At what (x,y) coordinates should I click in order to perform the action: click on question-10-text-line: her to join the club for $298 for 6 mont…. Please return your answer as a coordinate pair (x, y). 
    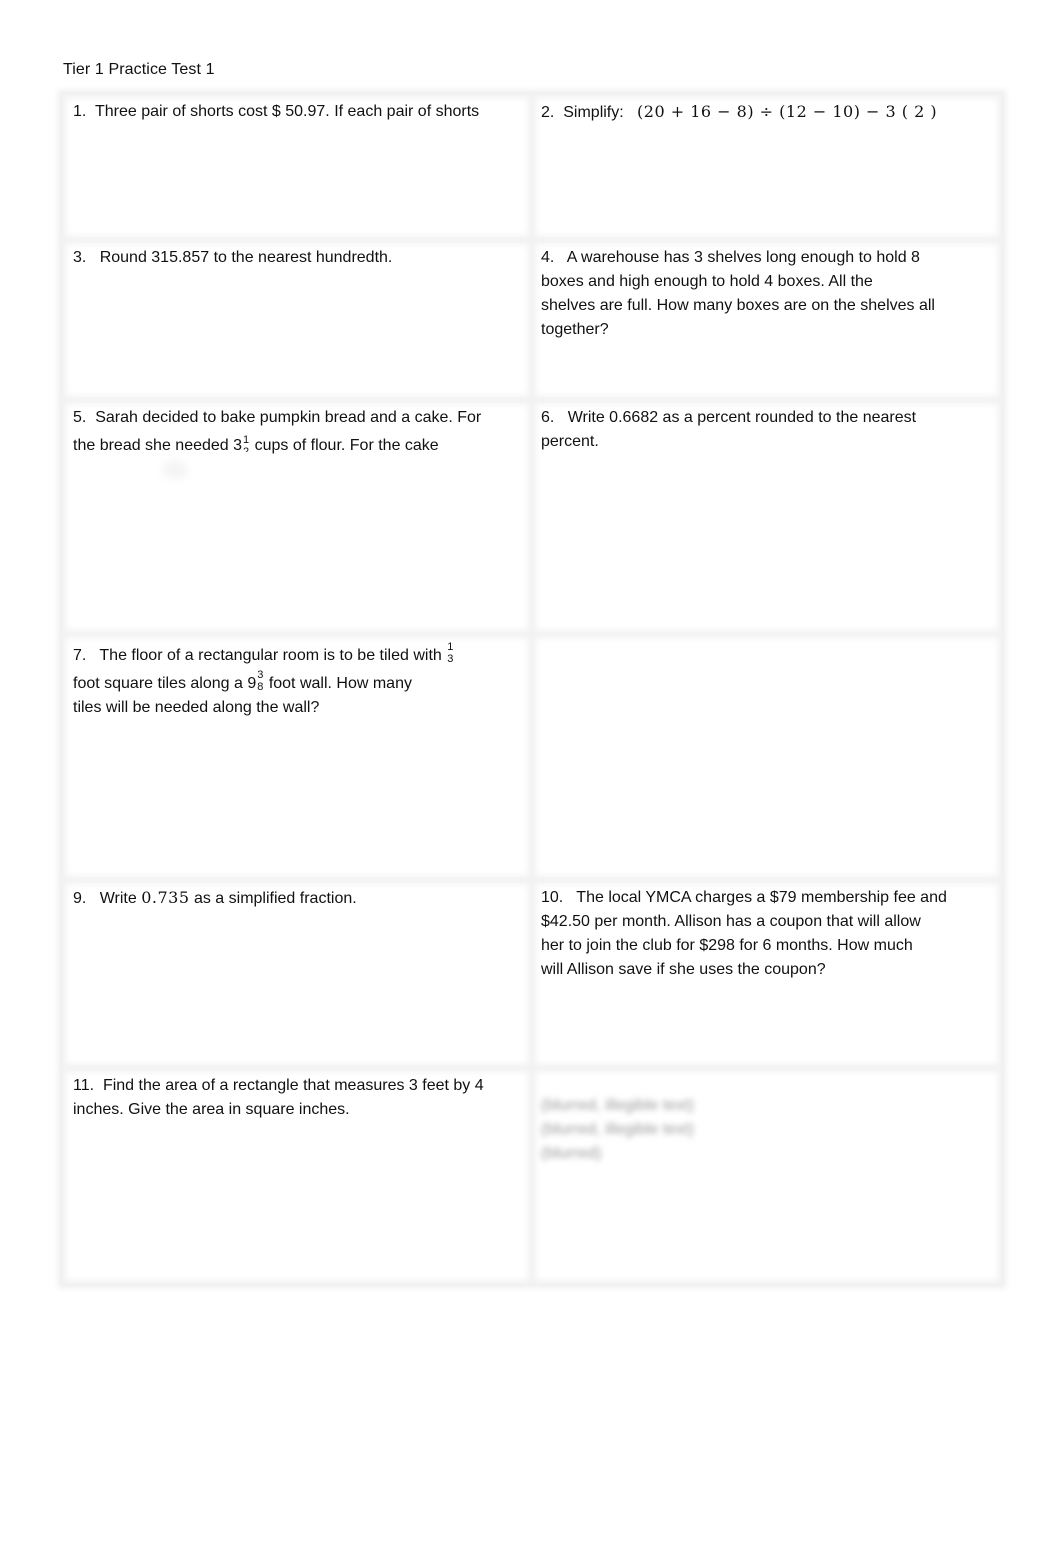
    Looking at the image, I should click on (727, 945).